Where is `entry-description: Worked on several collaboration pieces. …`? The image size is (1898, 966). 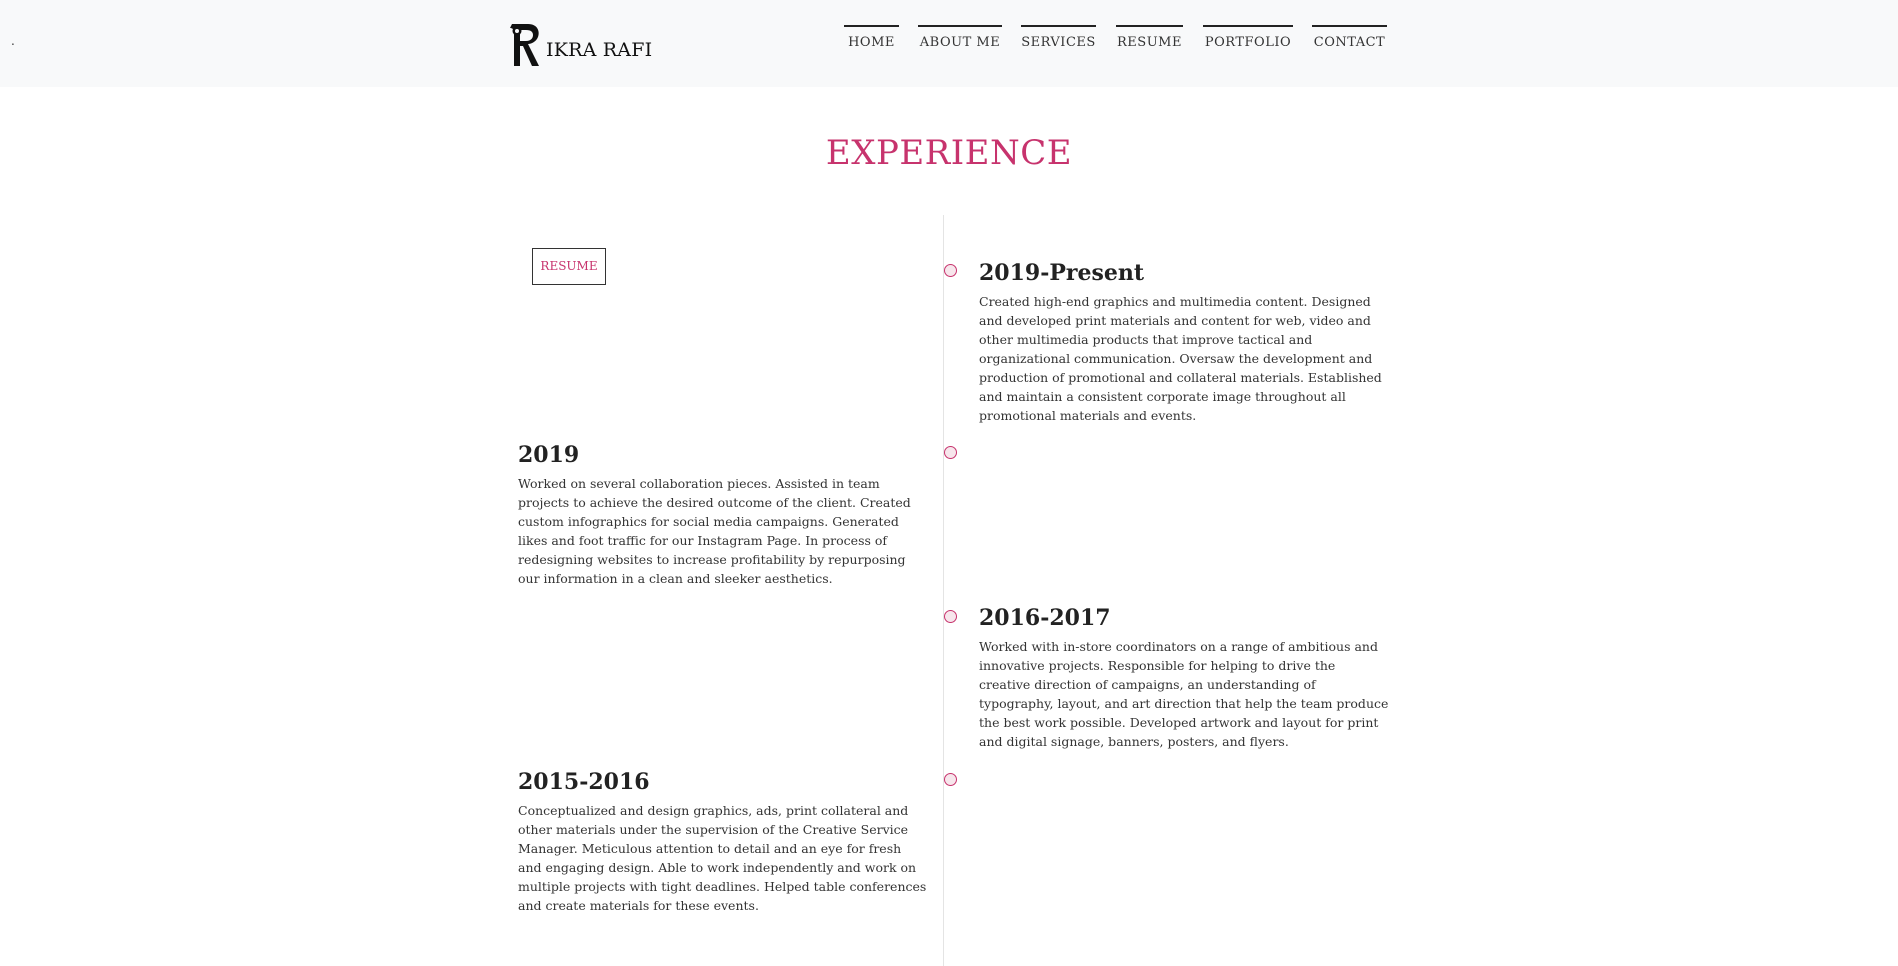
entry-description: Worked on several collaboration pieces. … is located at coordinates (714, 531).